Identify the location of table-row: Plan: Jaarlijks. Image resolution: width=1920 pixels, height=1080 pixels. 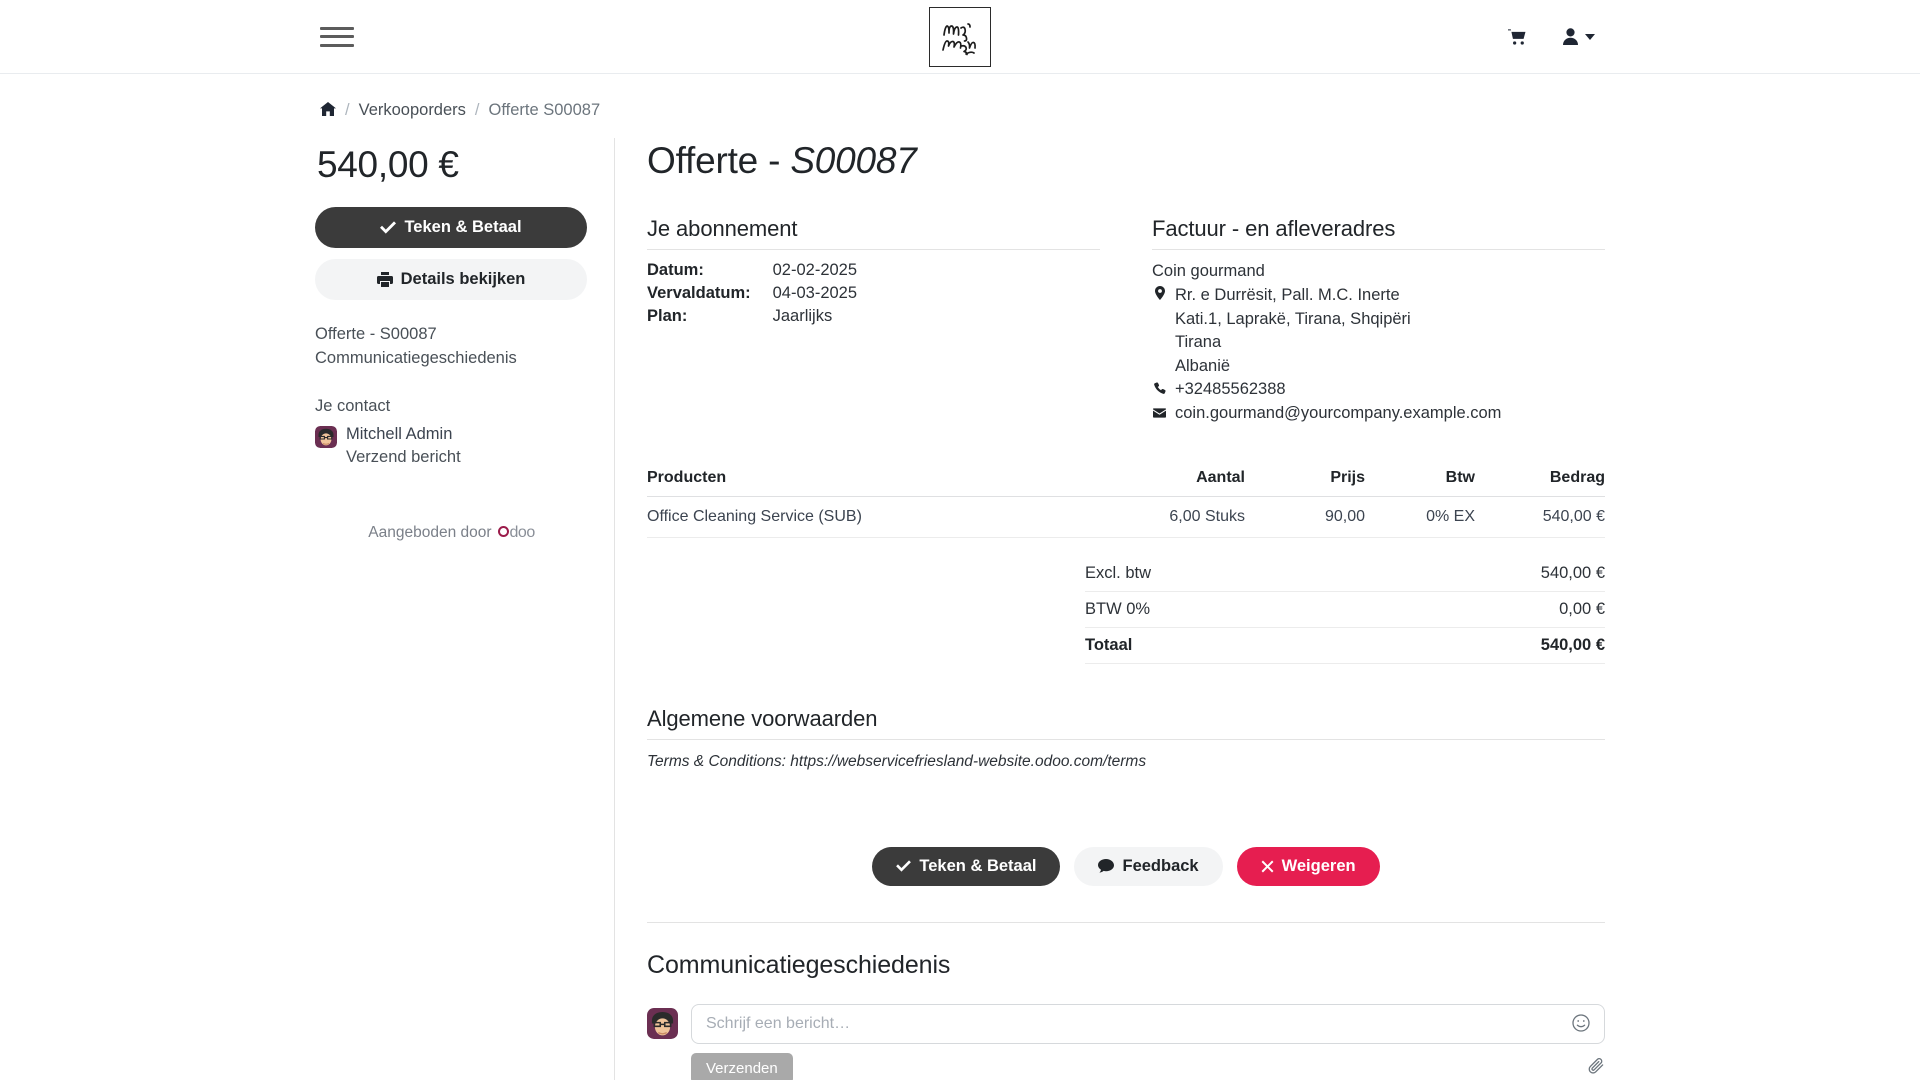
(752, 316).